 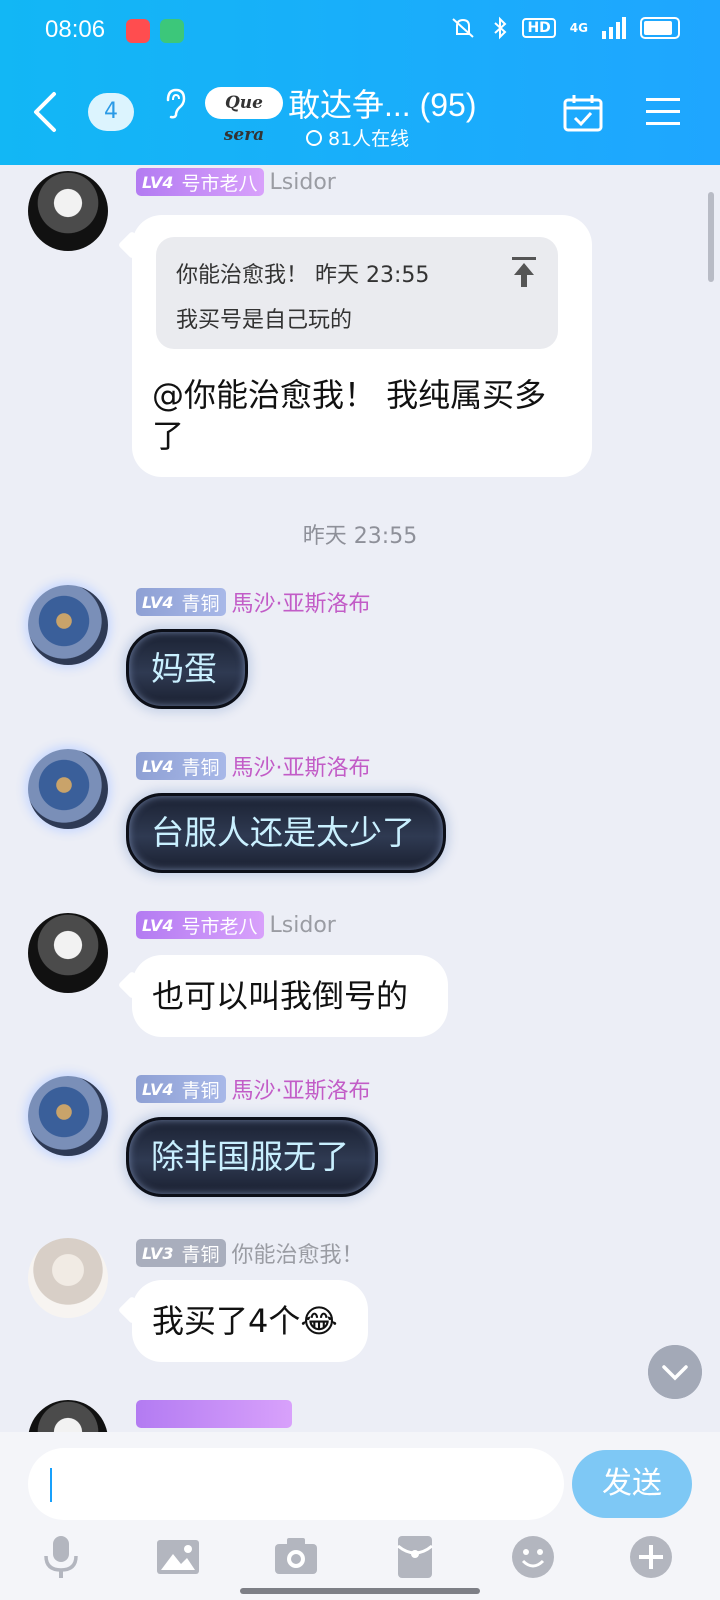 What do you see at coordinates (349, 395) in the screenshot?
I see `message-text-line: @你能治愈我！ 我纯属买多` at bounding box center [349, 395].